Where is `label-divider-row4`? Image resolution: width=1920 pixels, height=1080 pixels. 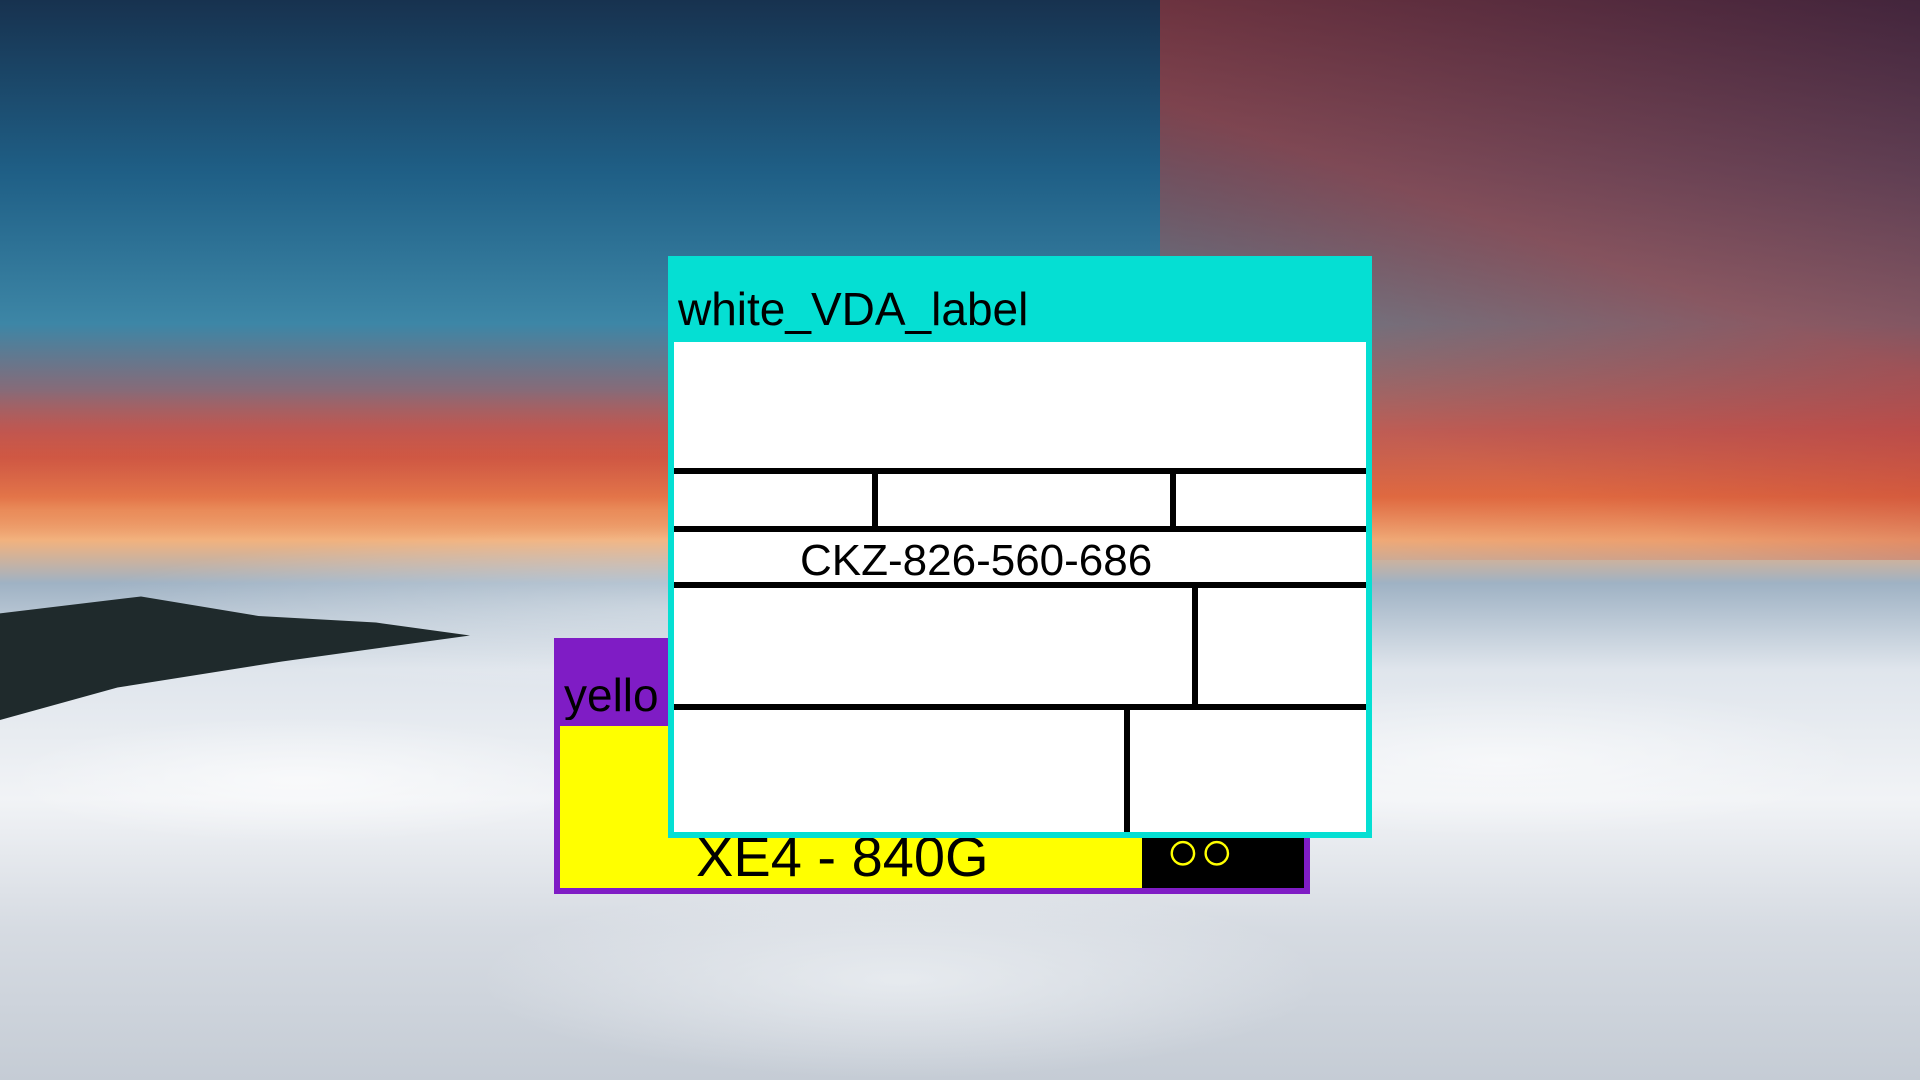 label-divider-row4 is located at coordinates (1195, 646).